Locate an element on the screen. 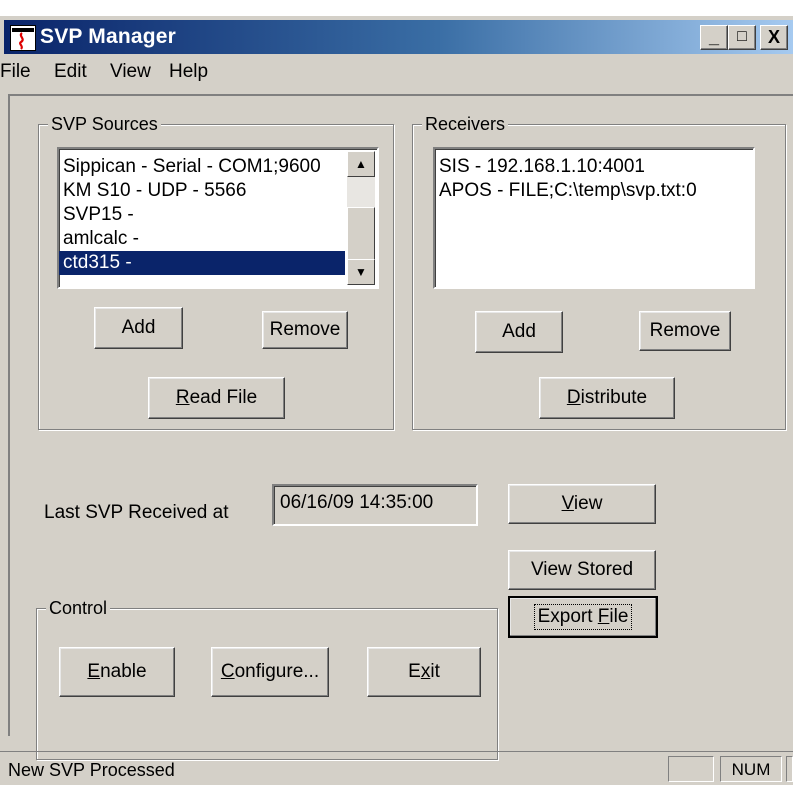  add-receiver-button: Add is located at coordinates (519, 332).